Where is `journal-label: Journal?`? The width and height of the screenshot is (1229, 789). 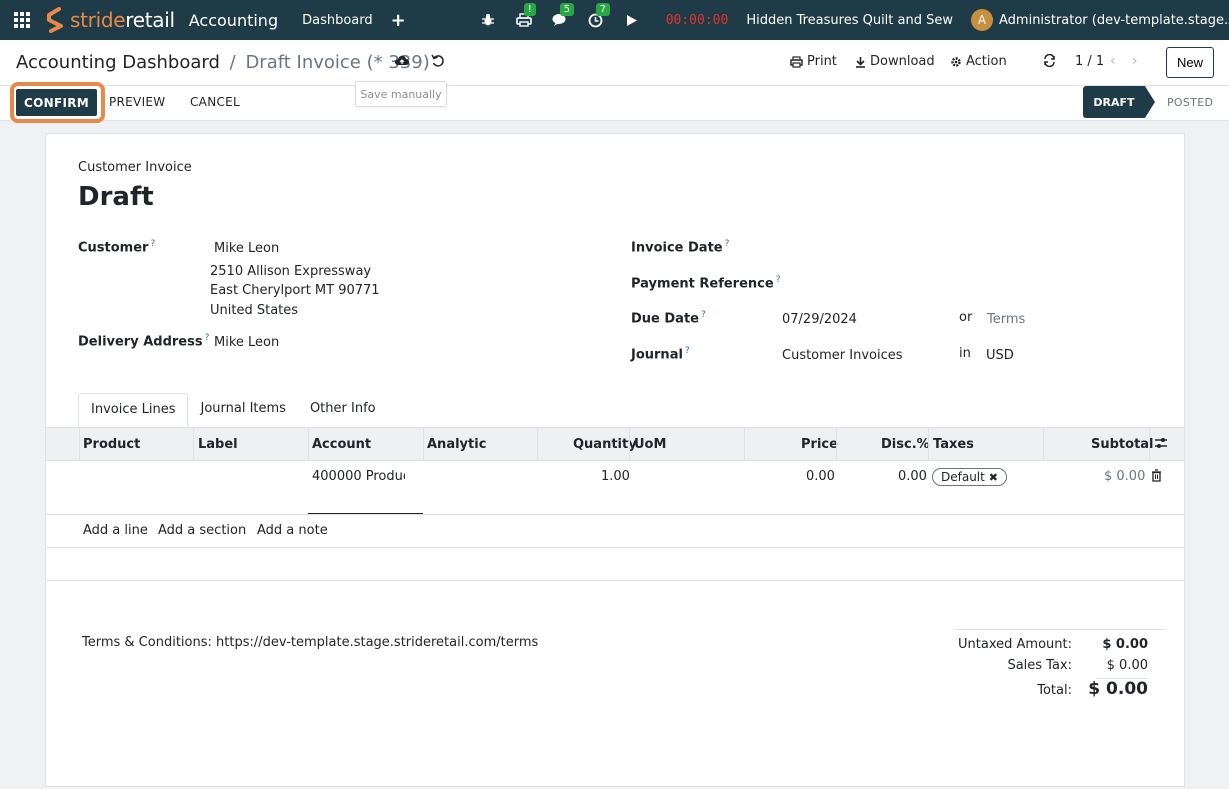 journal-label: Journal? is located at coordinates (660, 354).